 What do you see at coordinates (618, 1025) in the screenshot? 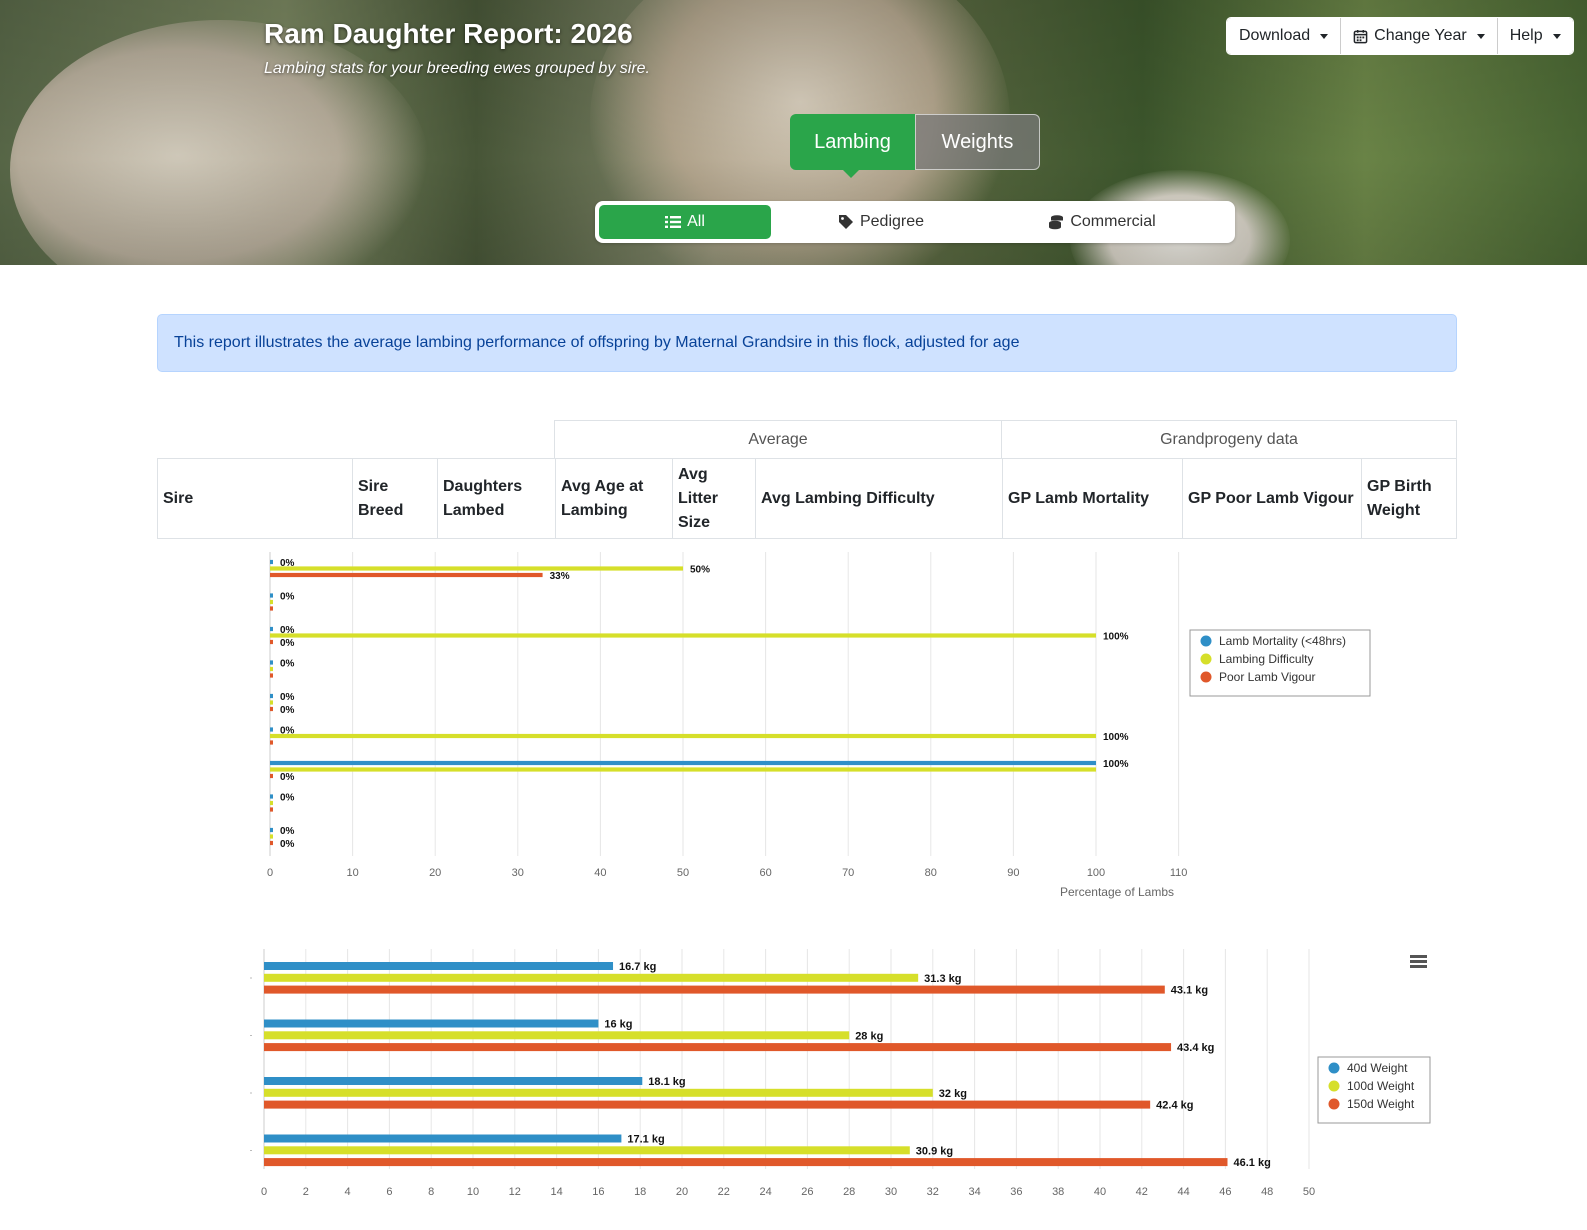
I see `data-label: 16 kg` at bounding box center [618, 1025].